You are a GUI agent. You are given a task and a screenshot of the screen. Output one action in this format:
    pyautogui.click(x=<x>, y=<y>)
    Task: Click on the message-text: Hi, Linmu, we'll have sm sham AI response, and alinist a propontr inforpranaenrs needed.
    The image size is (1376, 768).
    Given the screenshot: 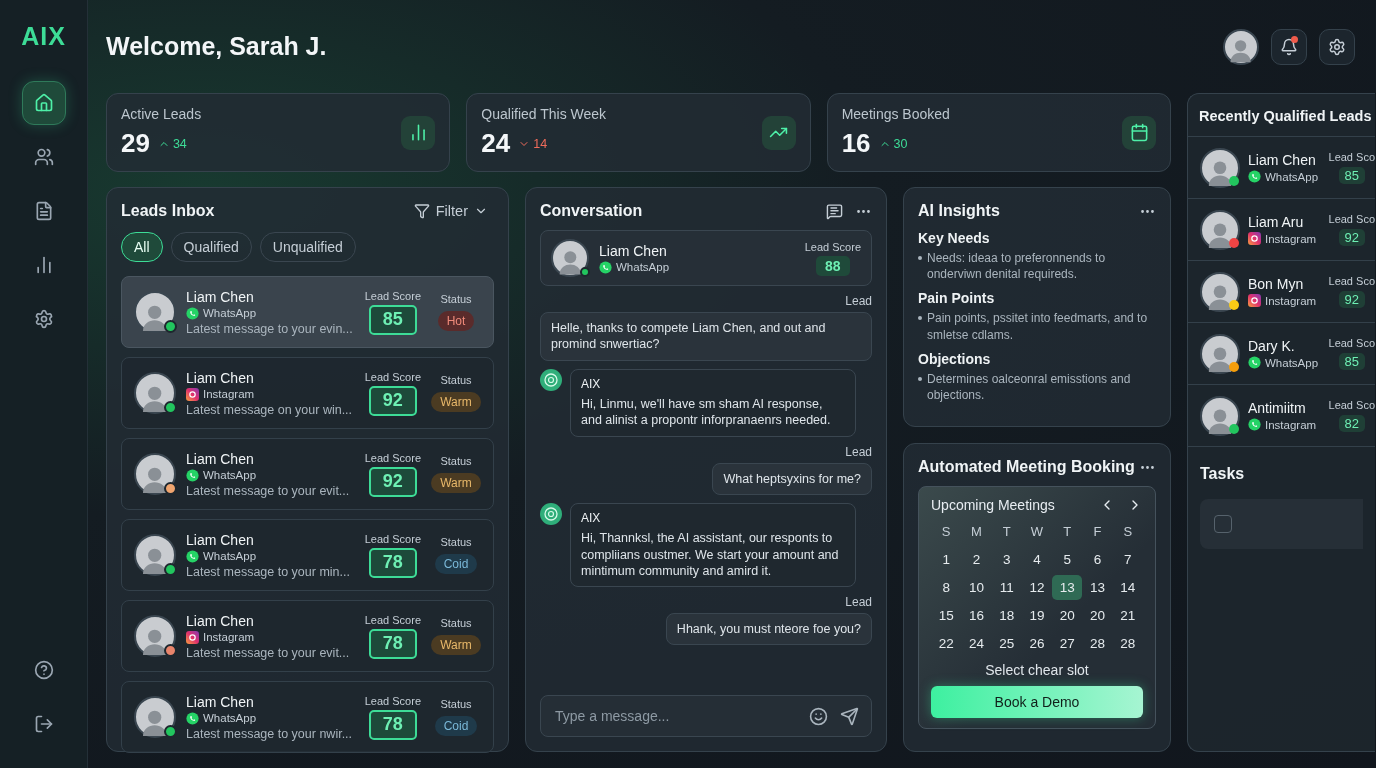 What is the action you would take?
    pyautogui.click(x=706, y=412)
    